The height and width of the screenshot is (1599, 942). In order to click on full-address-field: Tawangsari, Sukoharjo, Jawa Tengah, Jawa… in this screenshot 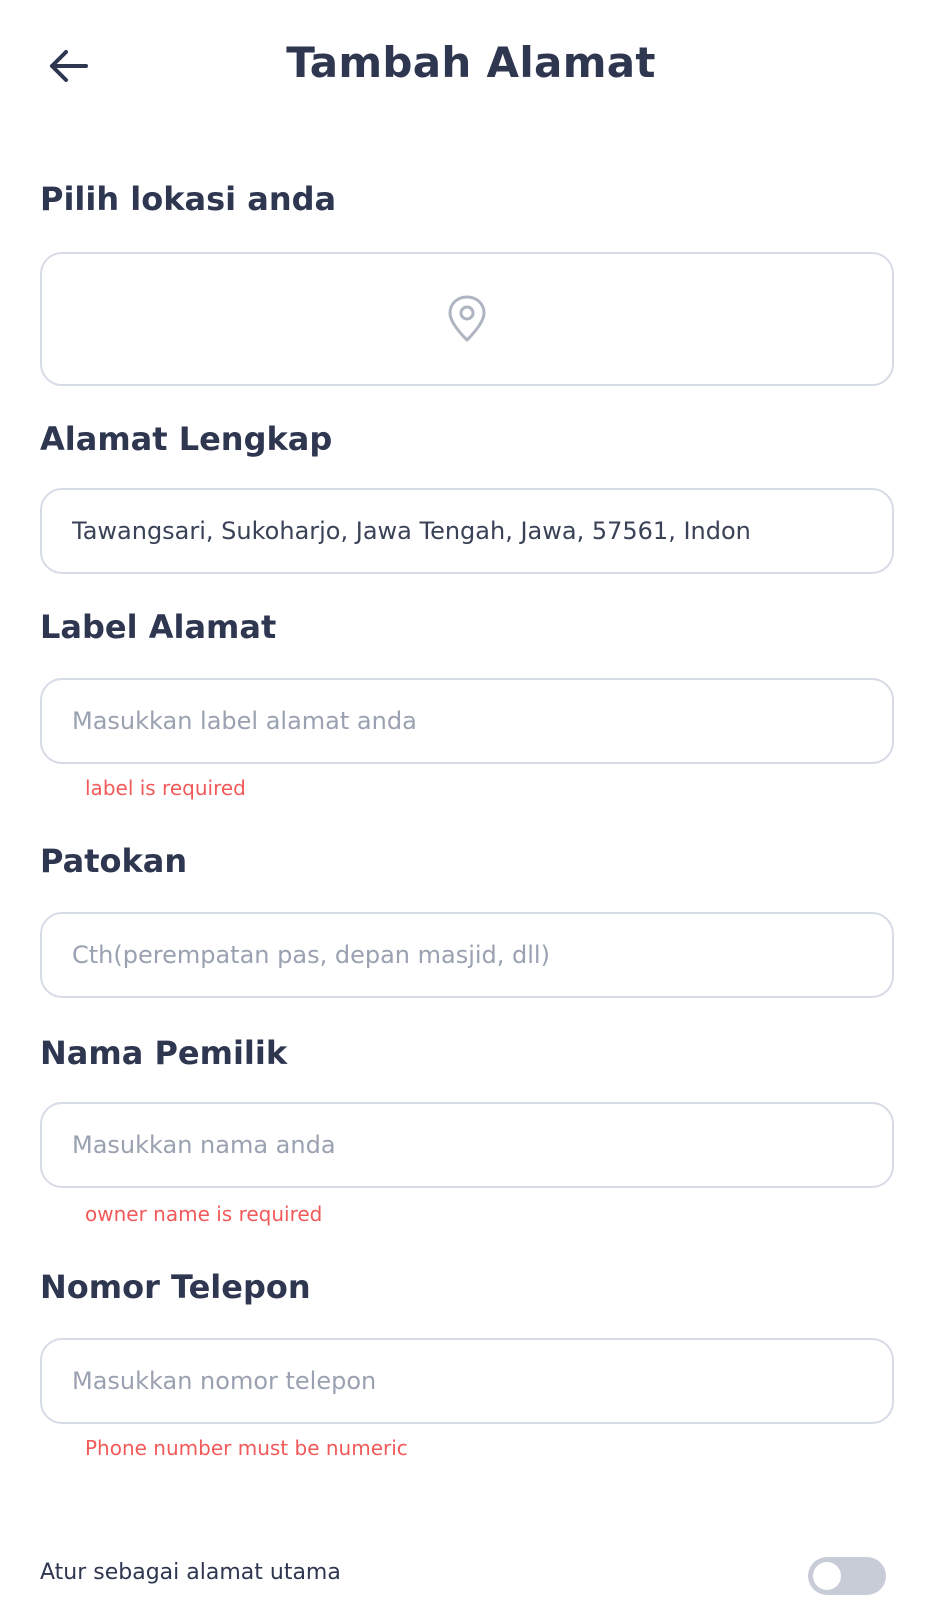, I will do `click(467, 531)`.